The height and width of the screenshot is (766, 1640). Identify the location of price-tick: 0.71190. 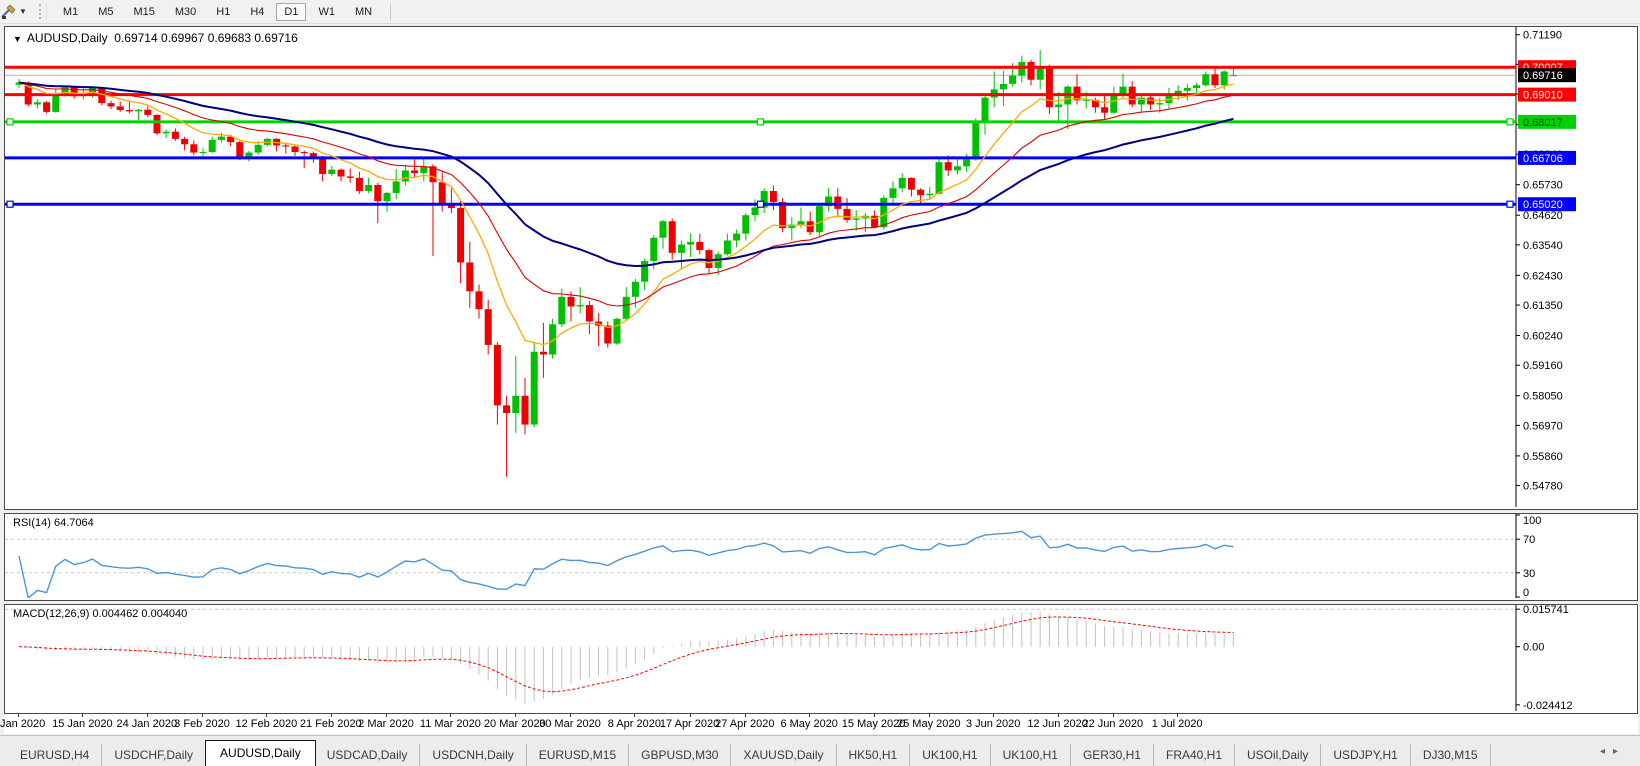
(1542, 36).